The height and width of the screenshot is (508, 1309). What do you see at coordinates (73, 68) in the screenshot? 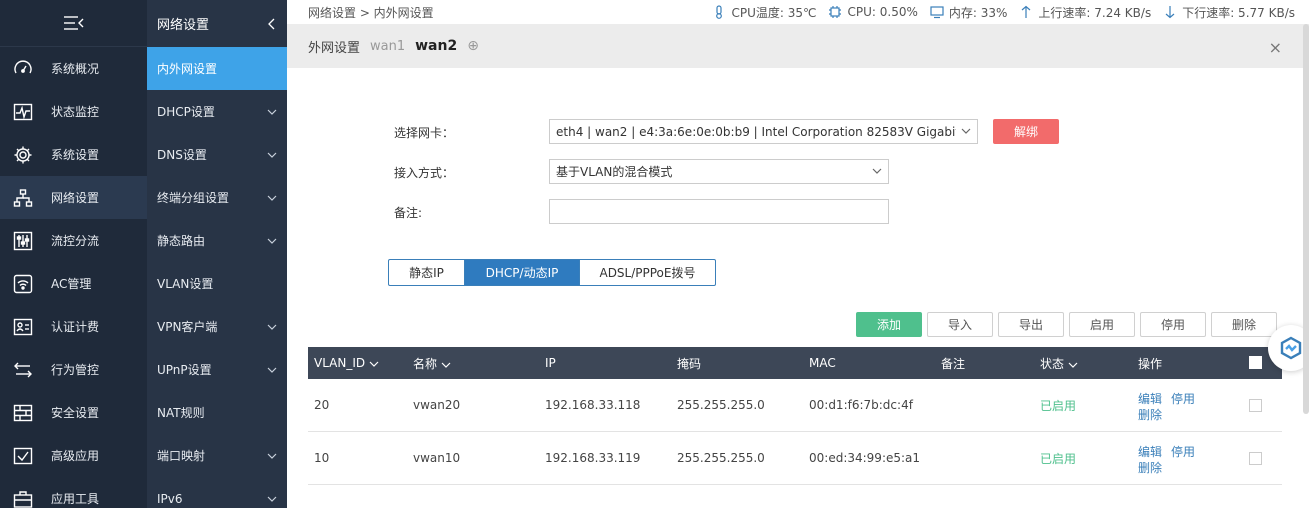
I see `sidebar-item-overview: 系统概况` at bounding box center [73, 68].